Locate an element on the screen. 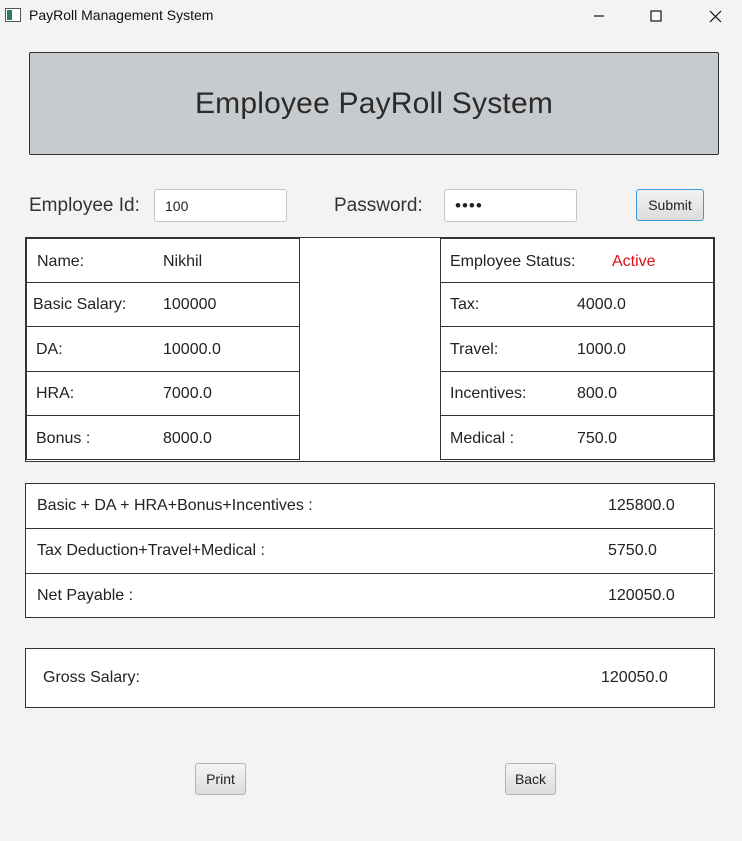  spacer-column is located at coordinates (370, 349).